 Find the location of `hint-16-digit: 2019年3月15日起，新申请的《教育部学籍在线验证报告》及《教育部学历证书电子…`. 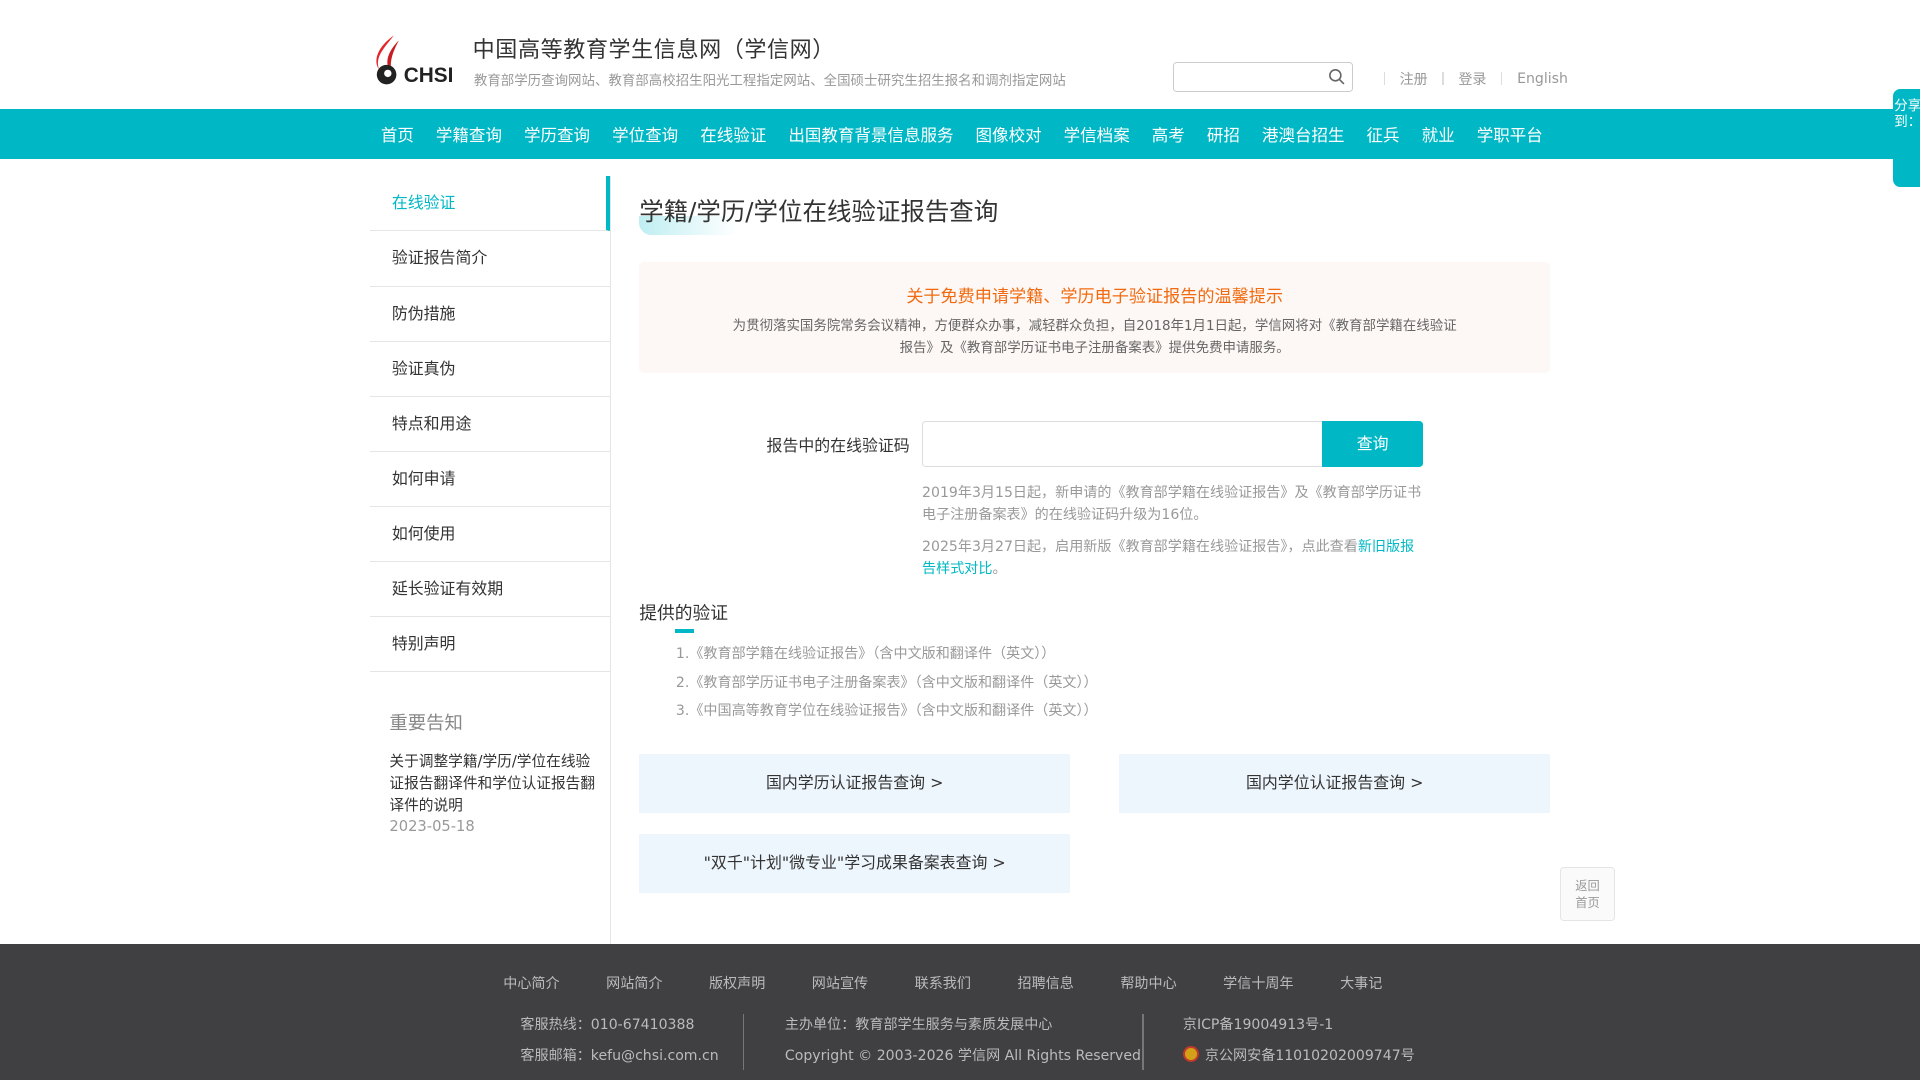

hint-16-digit: 2019年3月15日起，新申请的《教育部学籍在线验证报告》及《教育部学历证书电子… is located at coordinates (1172, 504).